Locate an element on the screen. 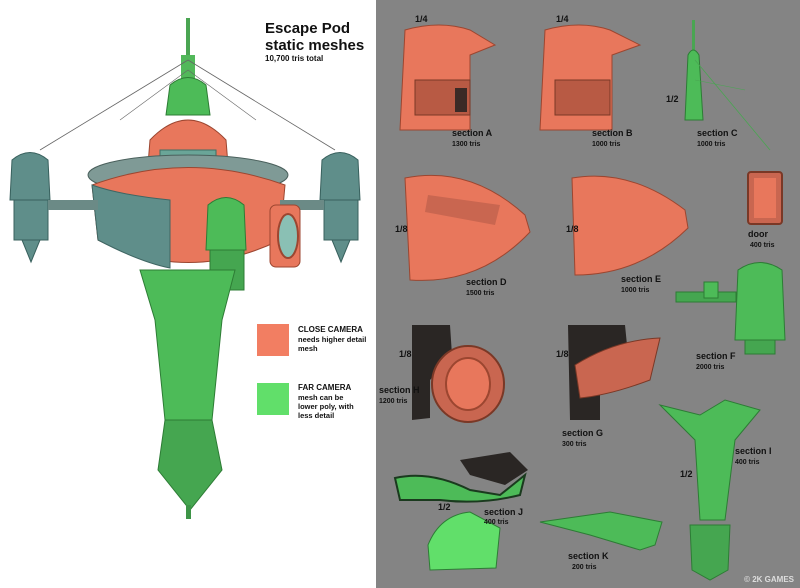  section-h-tris: 1200 tris is located at coordinates (393, 401).